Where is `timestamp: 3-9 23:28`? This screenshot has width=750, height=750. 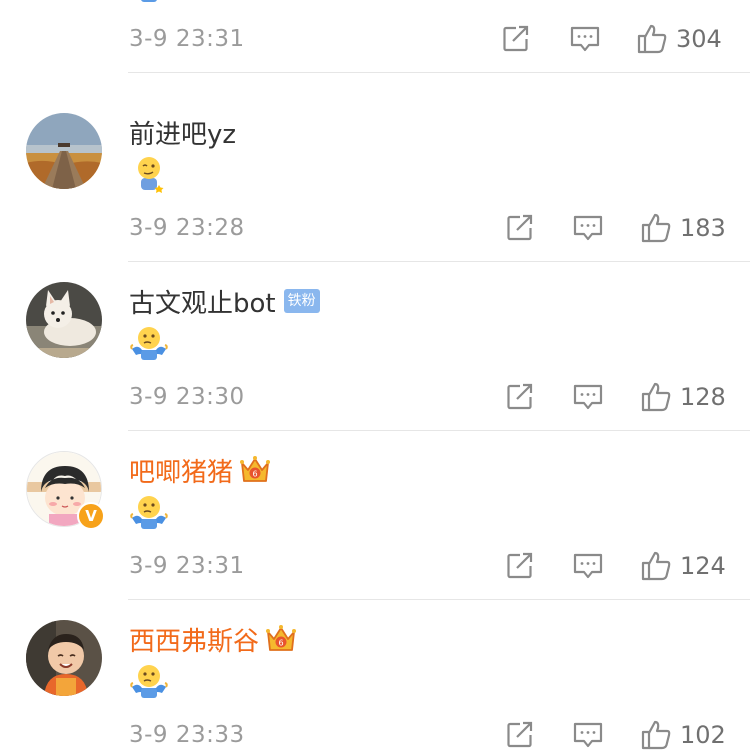
timestamp: 3-9 23:28 is located at coordinates (187, 228).